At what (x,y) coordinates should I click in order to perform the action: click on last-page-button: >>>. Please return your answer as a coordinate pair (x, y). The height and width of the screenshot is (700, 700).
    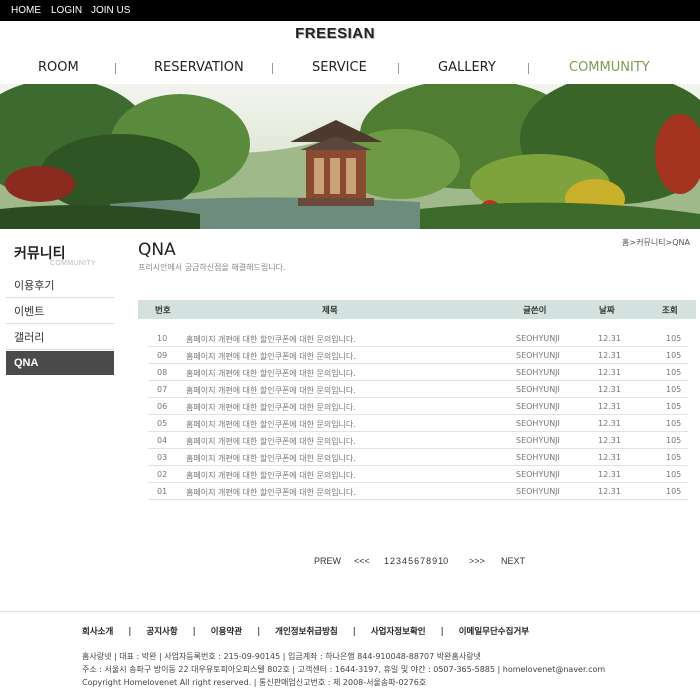
    Looking at the image, I should click on (477, 561).